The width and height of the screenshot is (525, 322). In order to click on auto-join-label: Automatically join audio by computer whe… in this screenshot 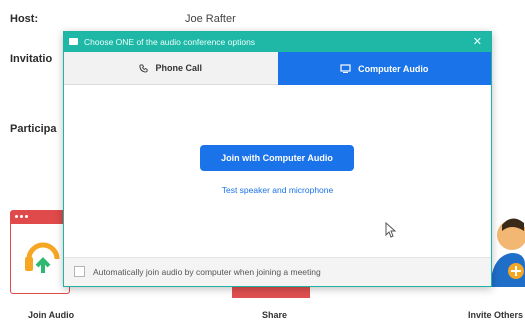, I will do `click(207, 272)`.